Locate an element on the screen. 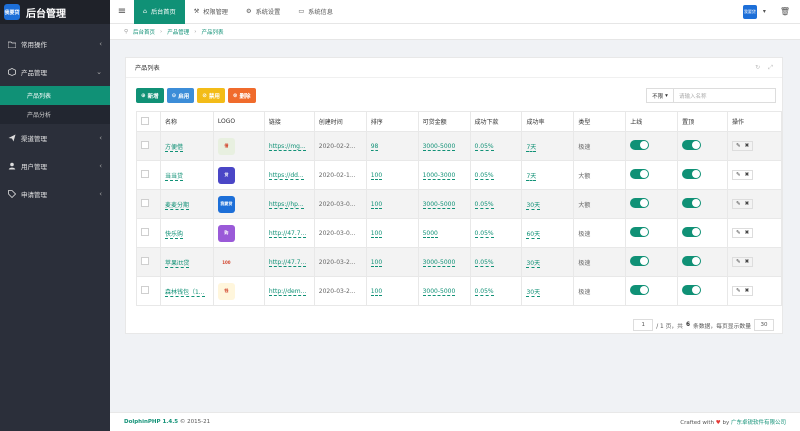  menu-toggle-icon: ≡ is located at coordinates (122, 12).